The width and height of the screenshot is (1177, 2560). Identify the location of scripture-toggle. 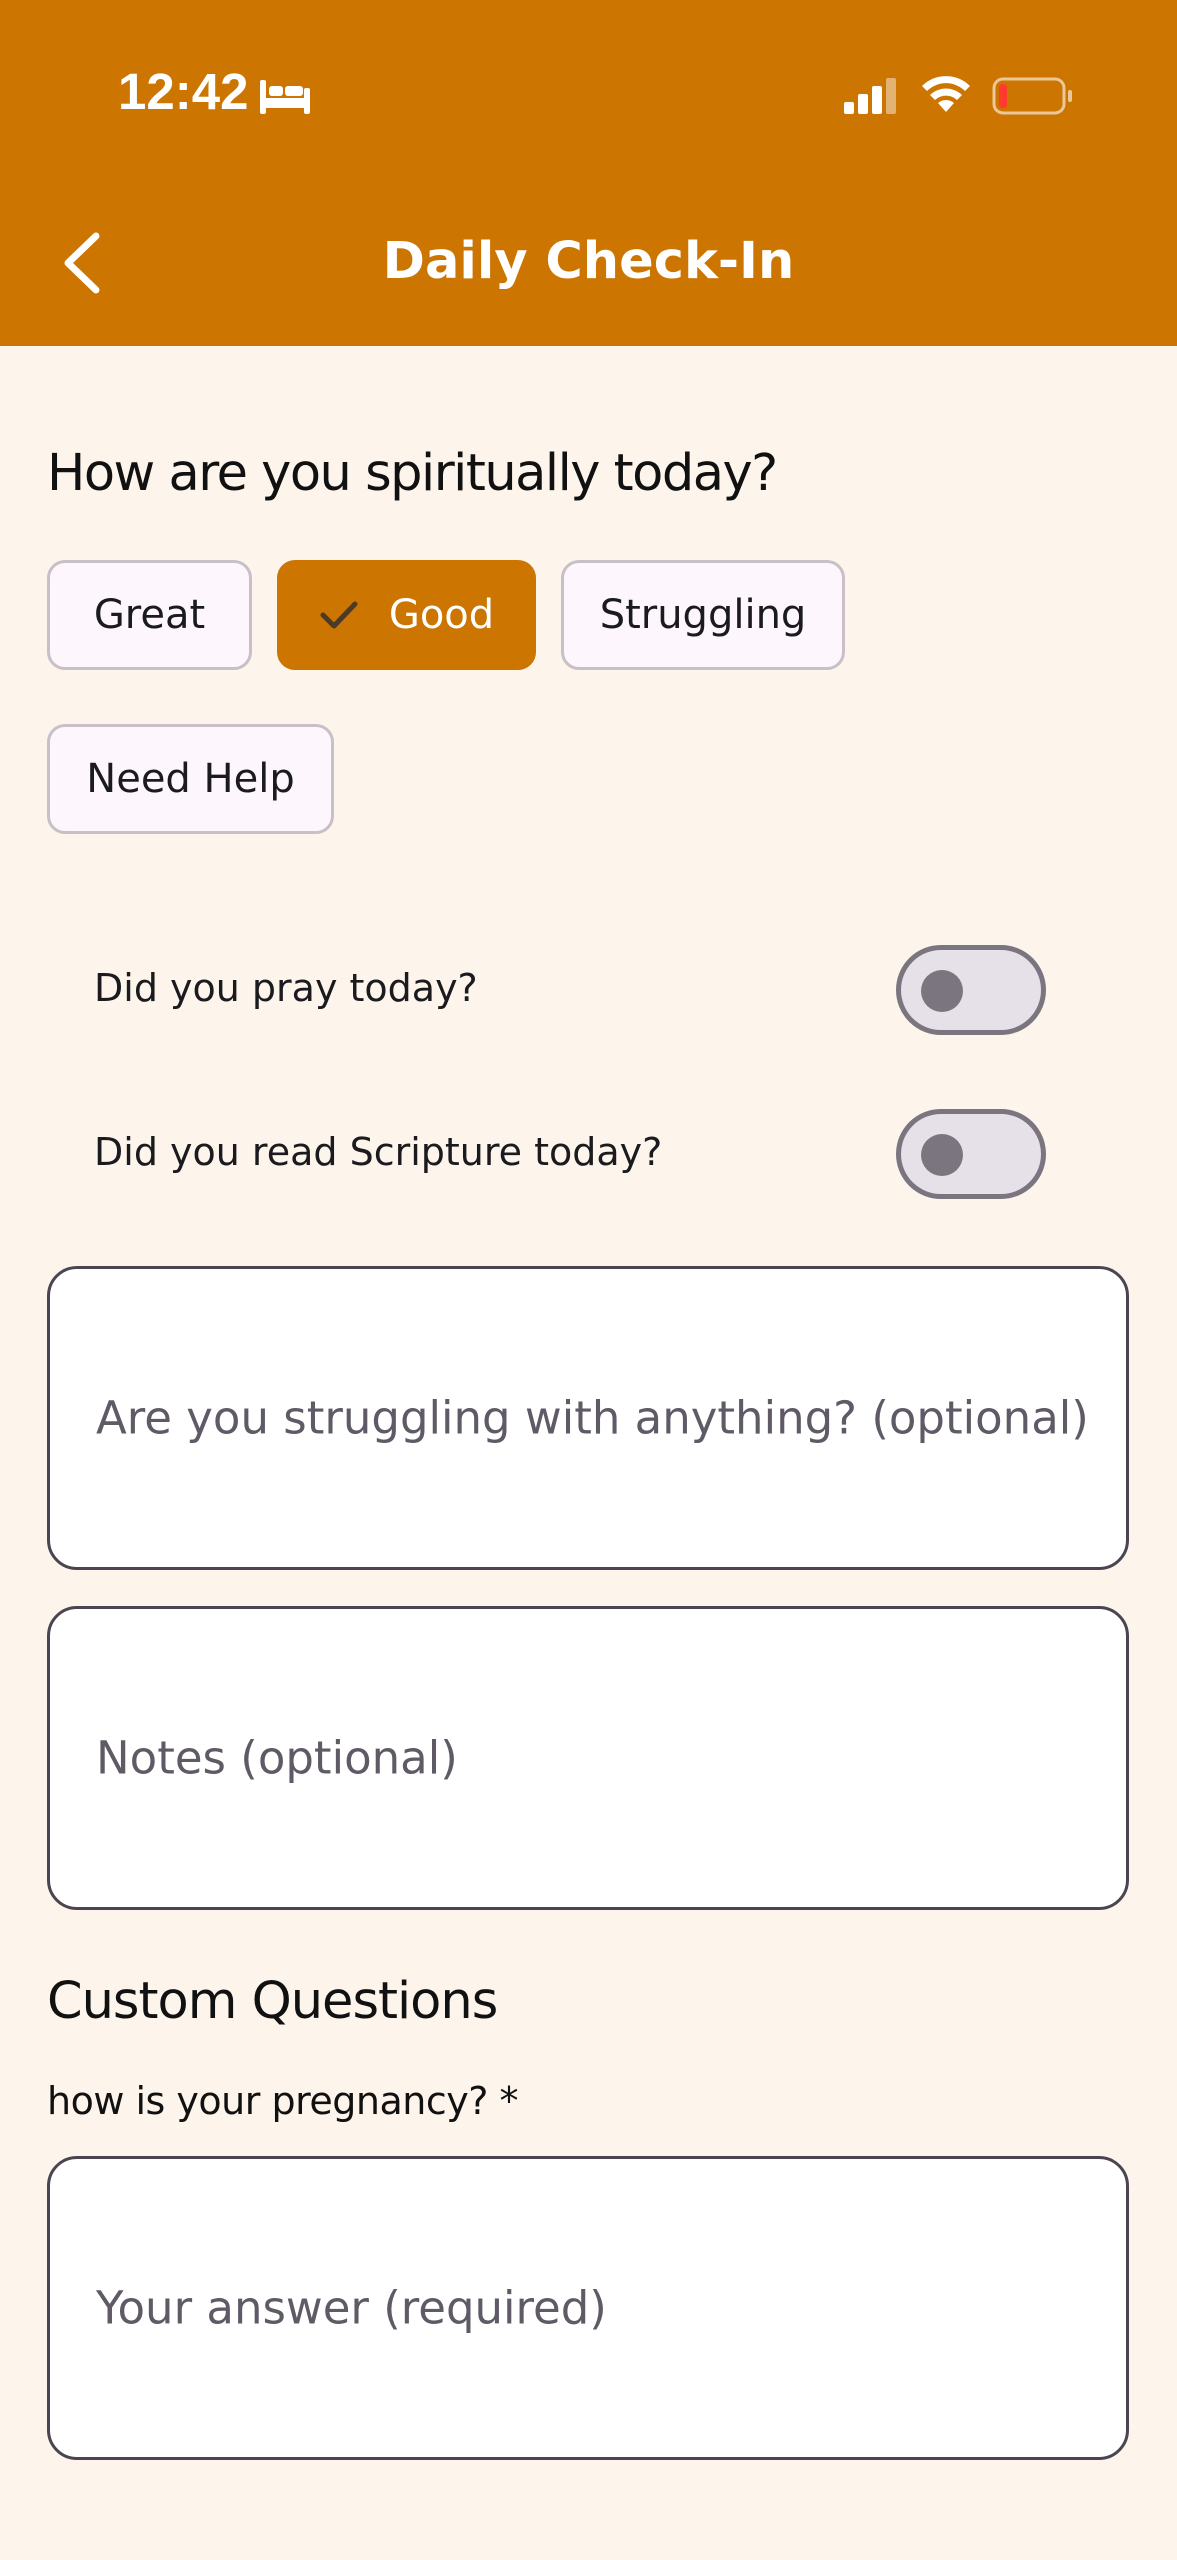
(971, 1154).